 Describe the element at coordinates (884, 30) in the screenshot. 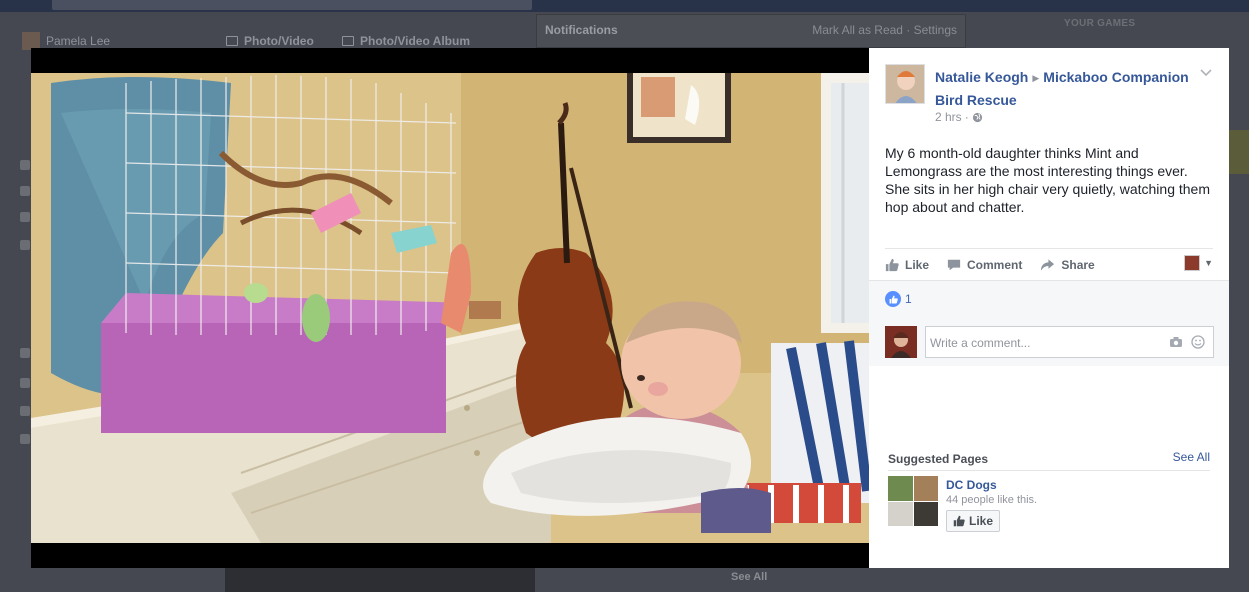

I see `notifications-links: Mark All as Read · Settings` at that location.